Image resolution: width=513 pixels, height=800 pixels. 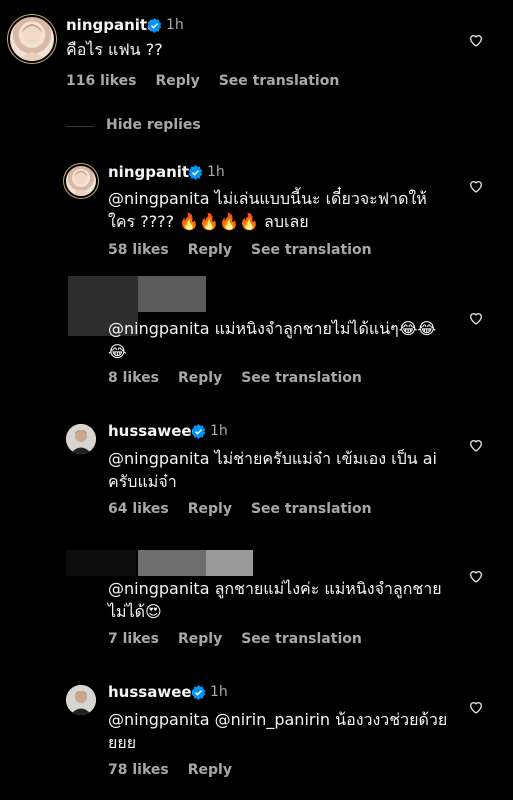 I want to click on likes-count: 8 likes, so click(x=133, y=378).